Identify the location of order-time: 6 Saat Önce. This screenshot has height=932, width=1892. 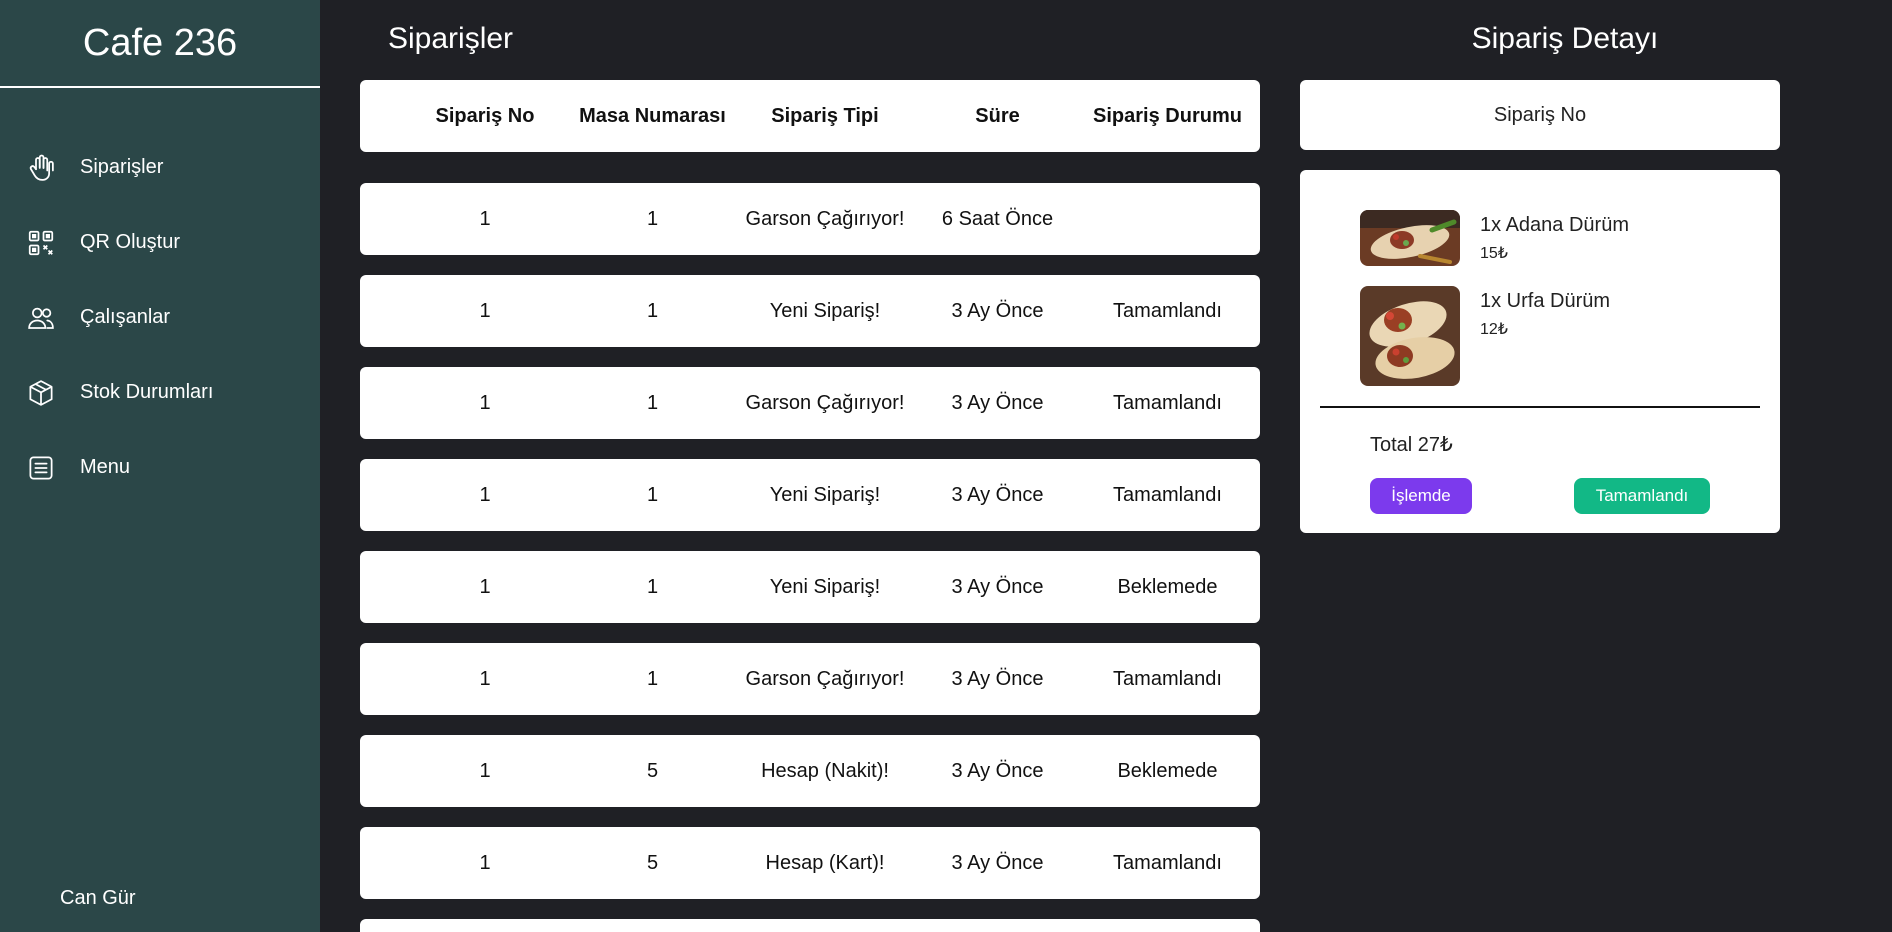
(997, 218).